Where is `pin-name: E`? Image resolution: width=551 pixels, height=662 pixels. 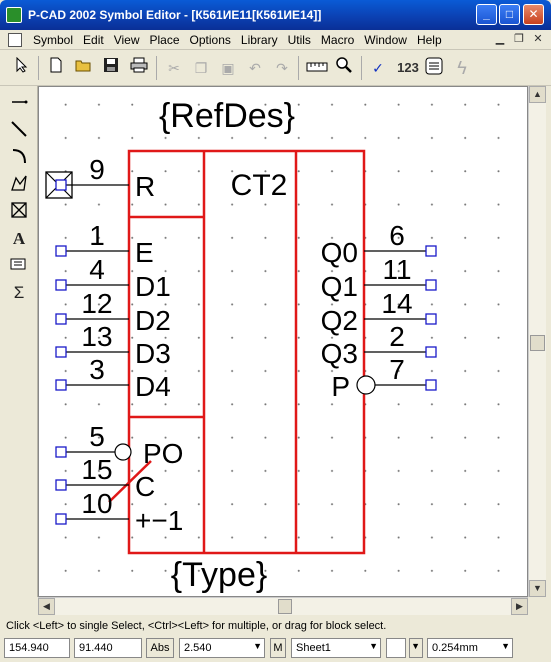 pin-name: E is located at coordinates (144, 252).